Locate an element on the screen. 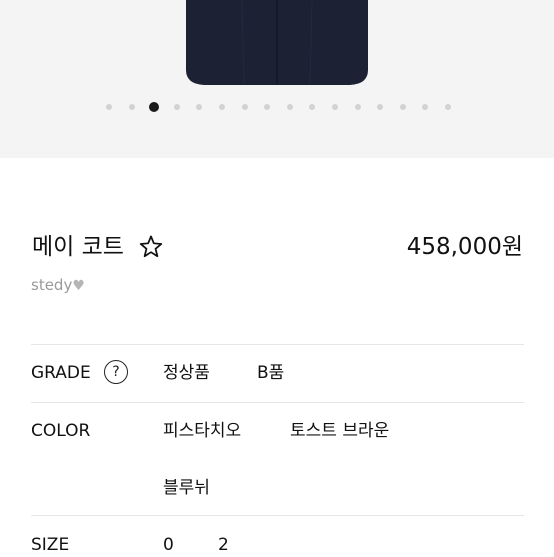 Image resolution: width=554 pixels, height=557 pixels. grade-label: GRADE is located at coordinates (61, 373).